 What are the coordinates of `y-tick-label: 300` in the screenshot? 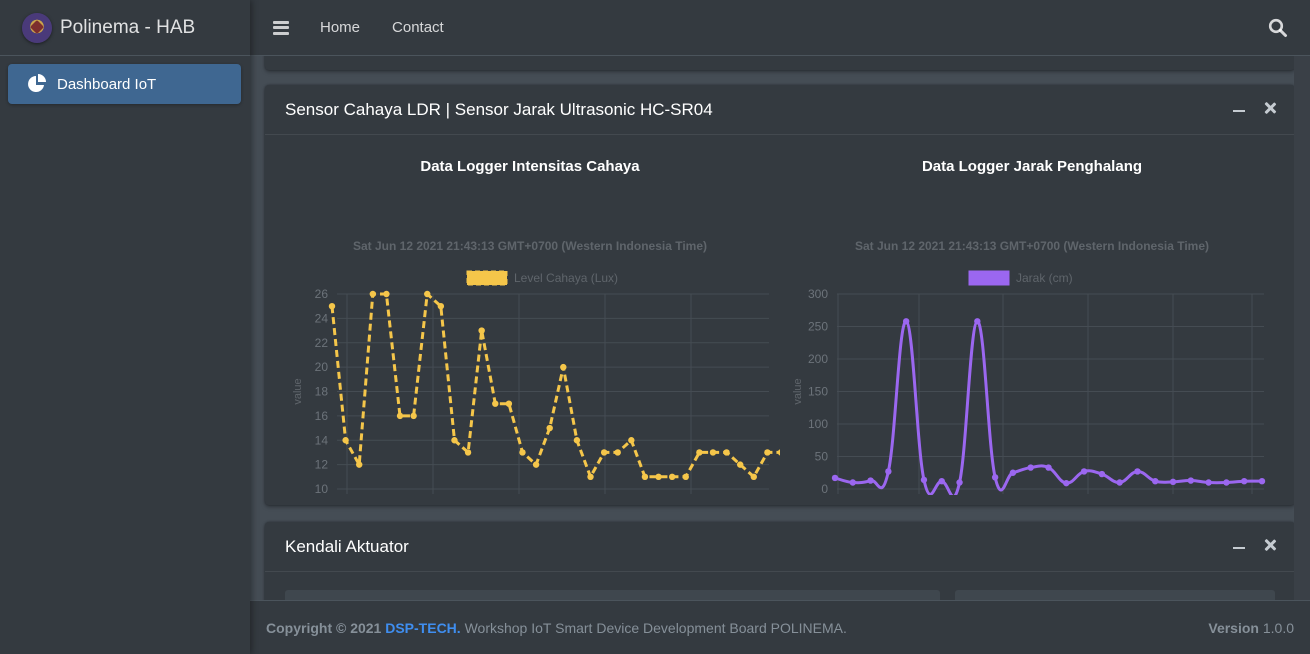 It's located at (818, 294).